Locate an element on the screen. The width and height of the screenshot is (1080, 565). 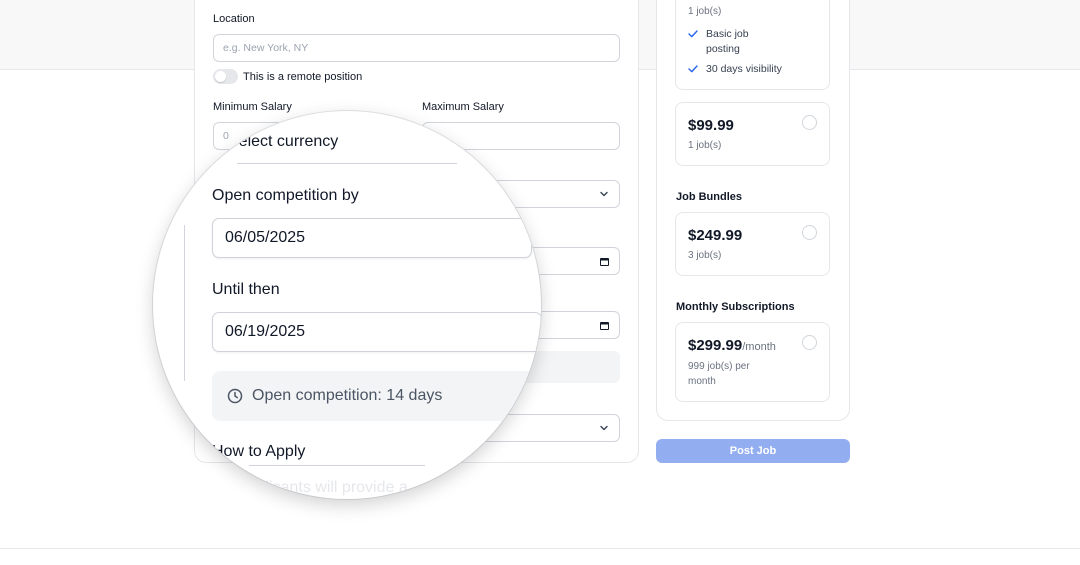
bundles-heading: Job Bundles is located at coordinates (709, 197).